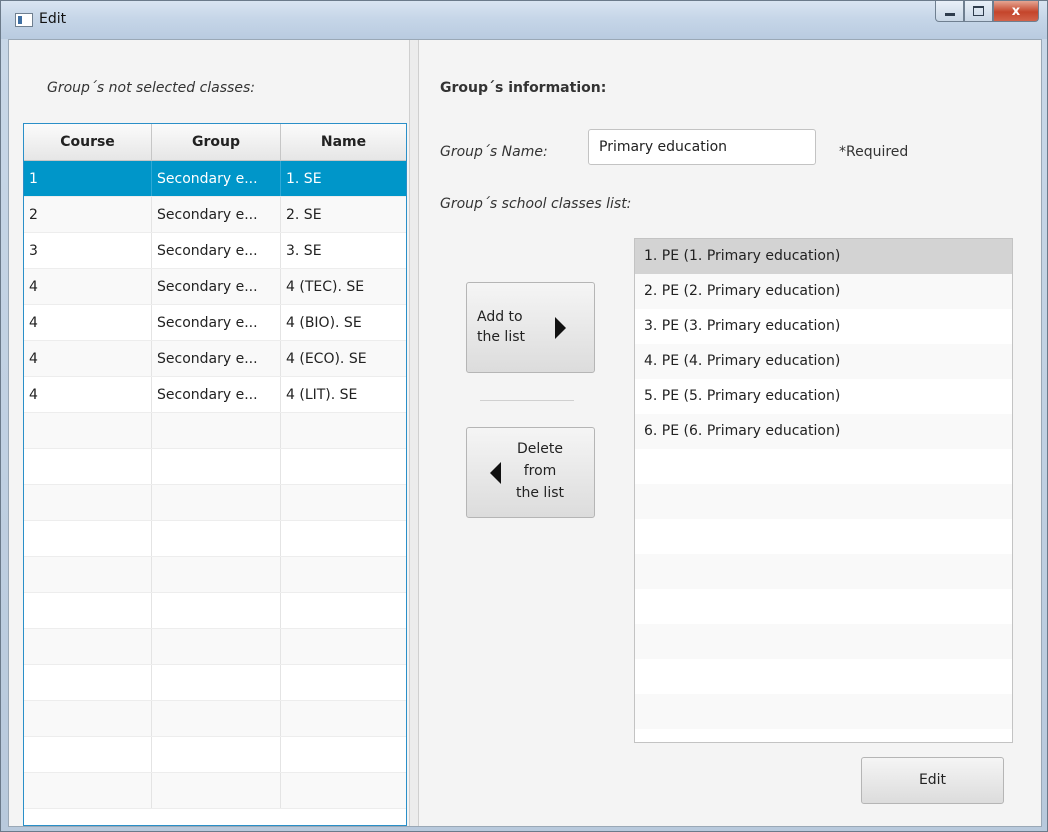 Image resolution: width=1048 pixels, height=832 pixels. Describe the element at coordinates (325, 286) in the screenshot. I see `cell-name: 4 (TEC). SE` at that location.